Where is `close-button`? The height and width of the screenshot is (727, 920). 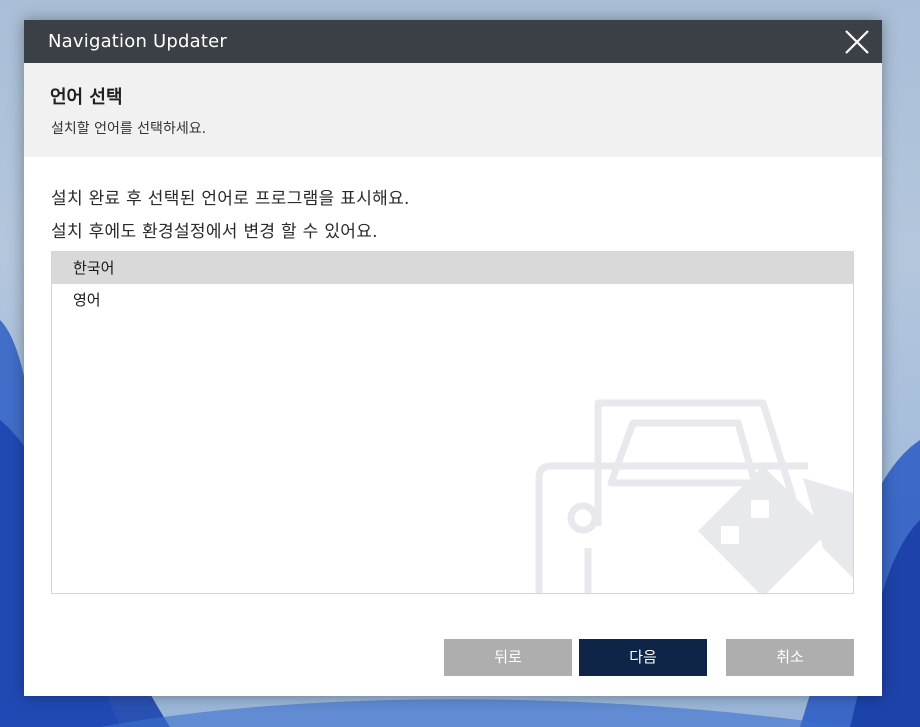
close-button is located at coordinates (857, 41).